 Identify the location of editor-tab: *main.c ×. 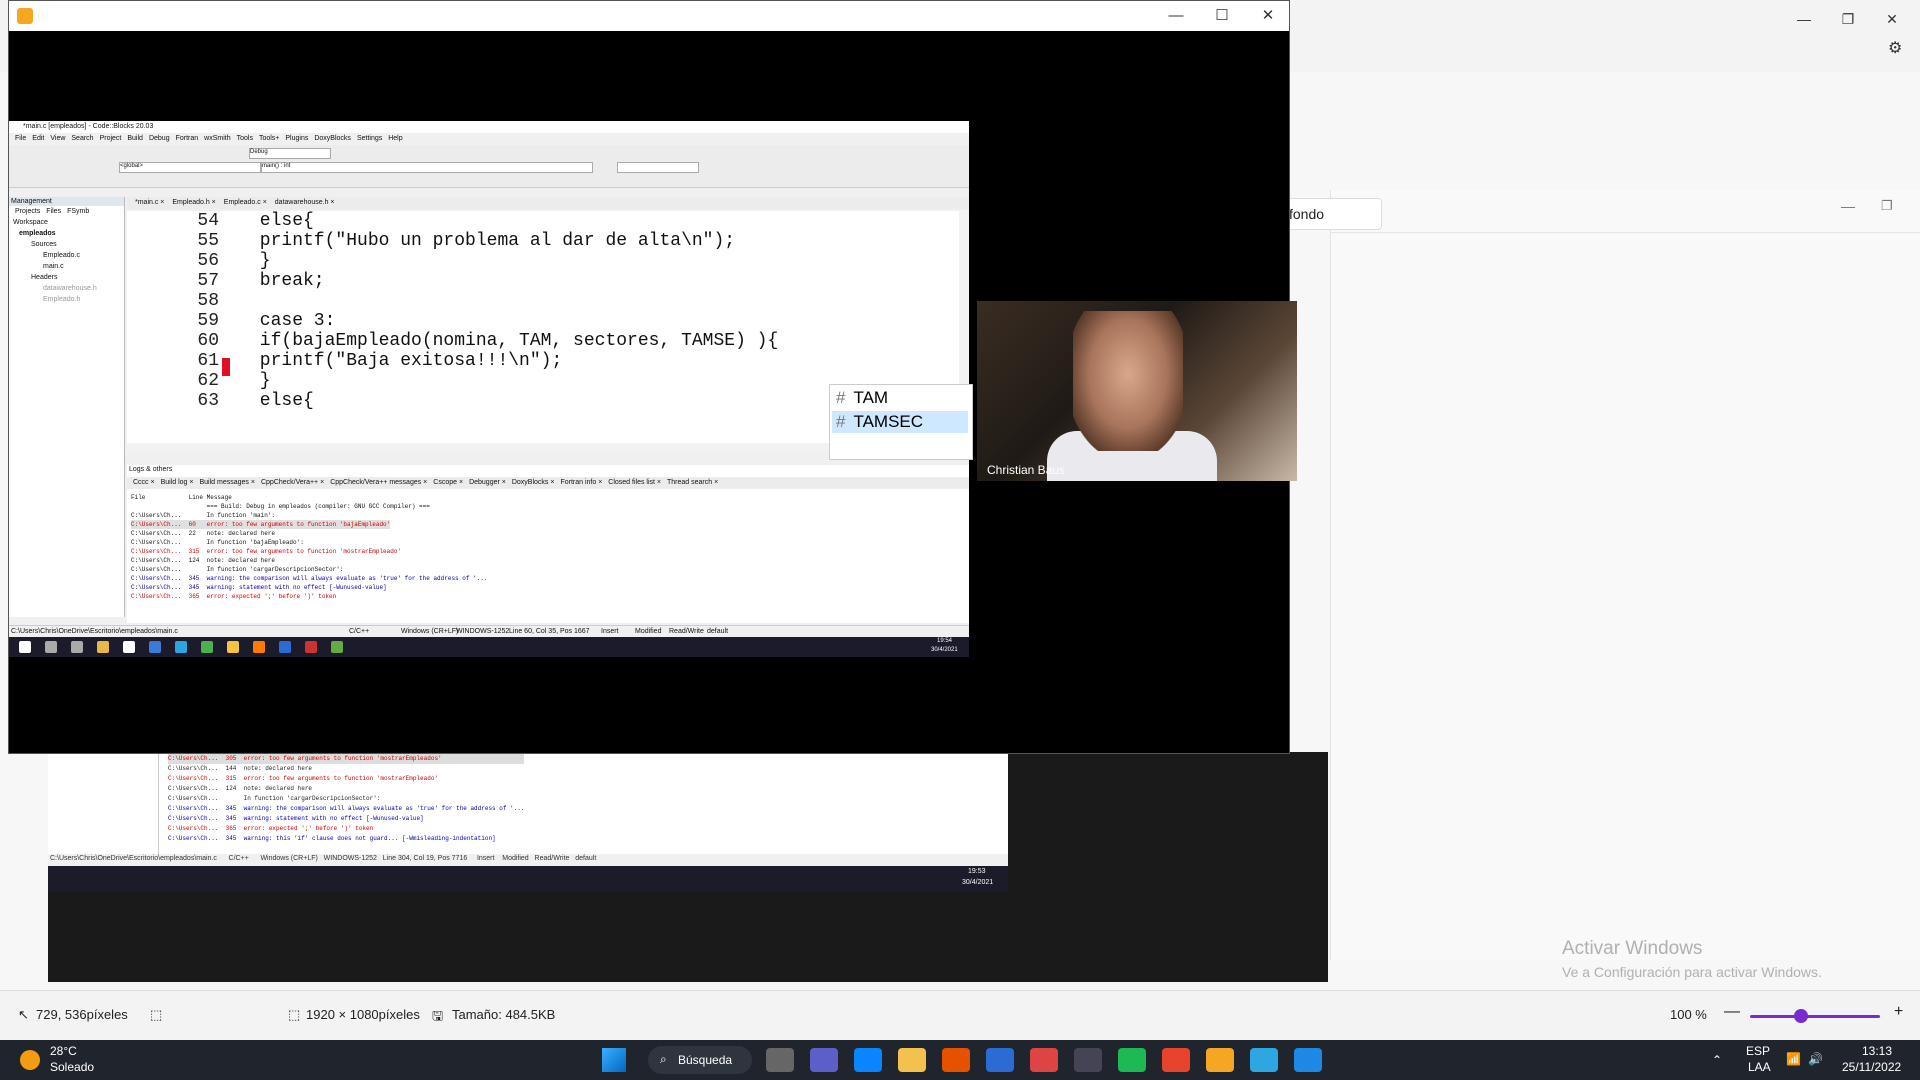
(149, 202).